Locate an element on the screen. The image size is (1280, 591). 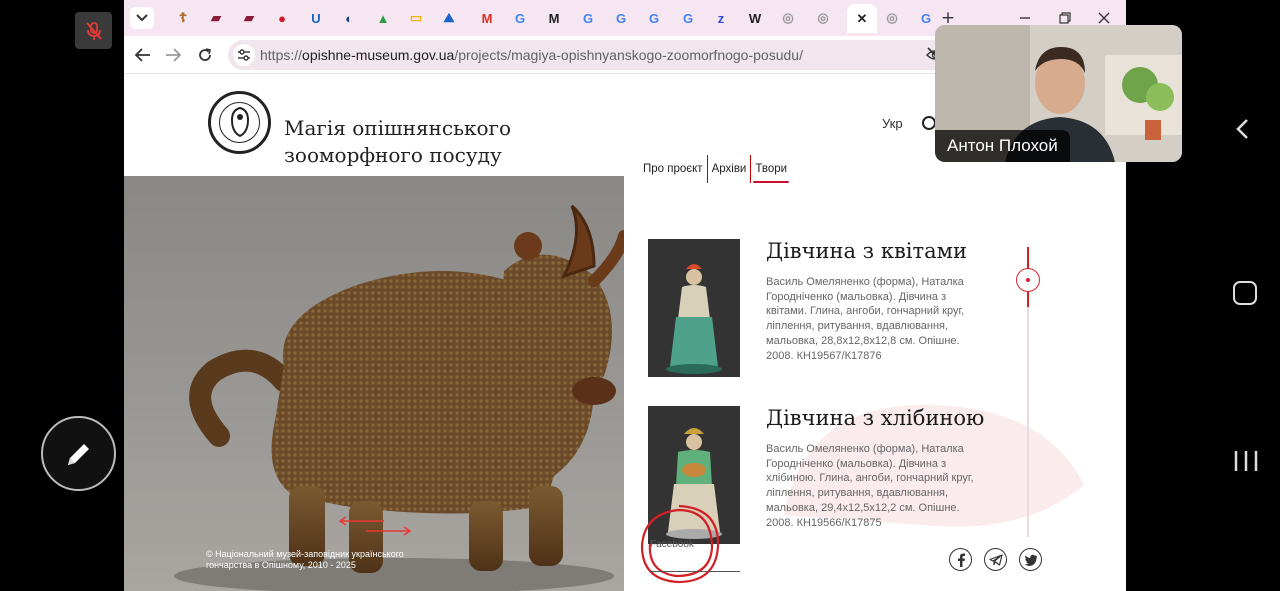
participant-name: Антон Плохой is located at coordinates (1002, 146).